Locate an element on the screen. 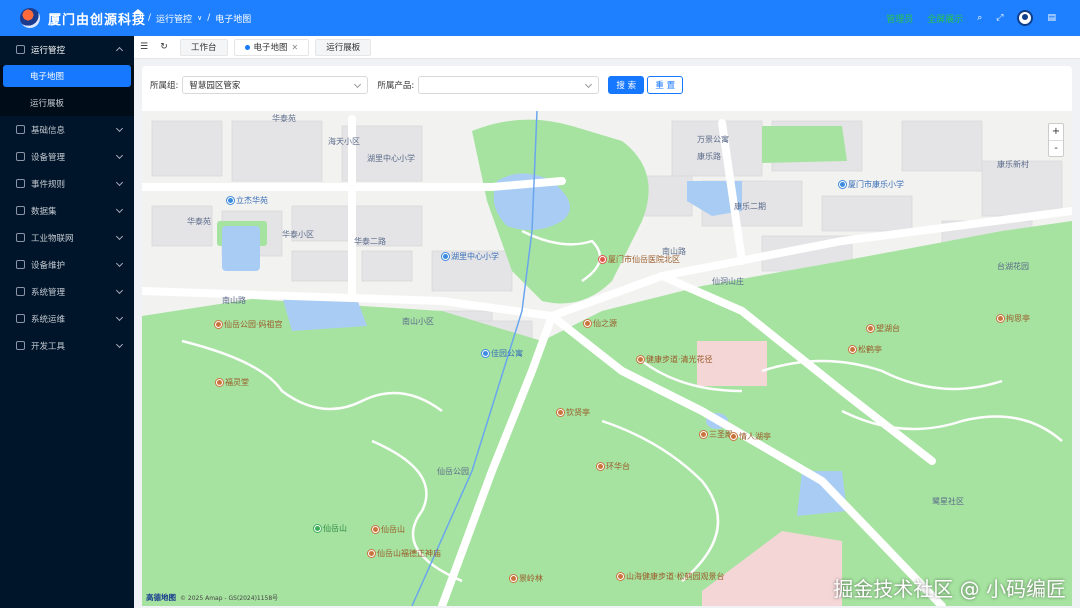 This screenshot has height=608, width=1080. sidebar-item-basic: 基础信息 is located at coordinates (67, 129).